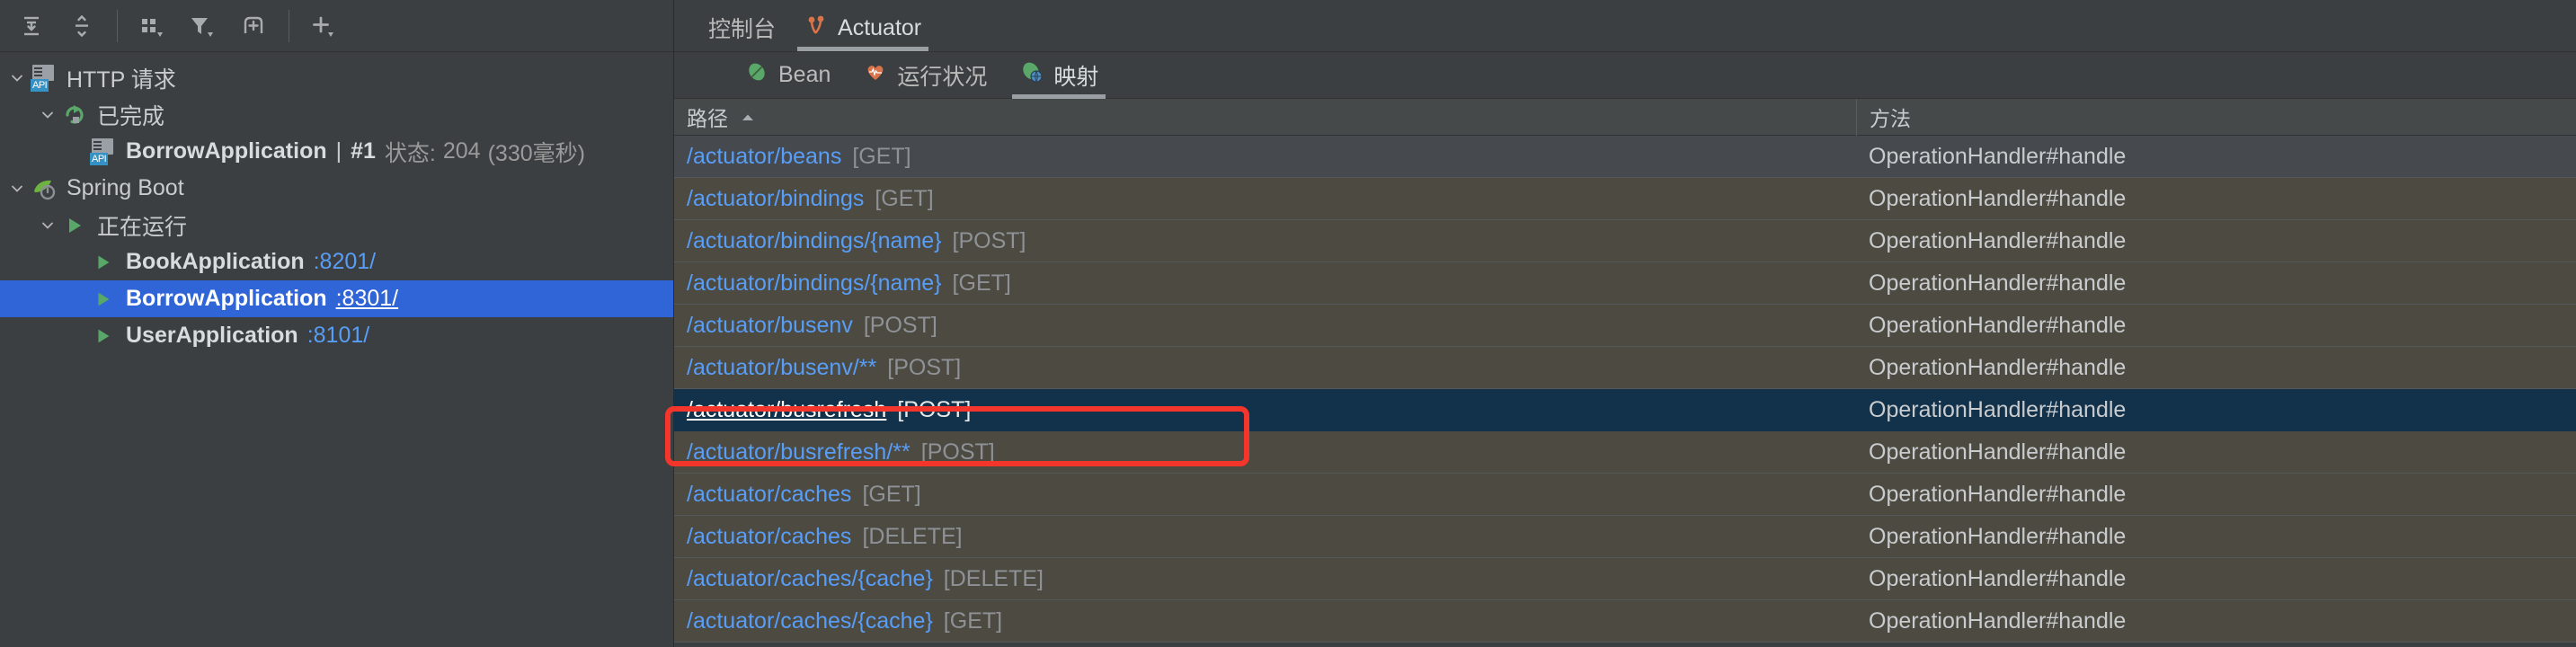  I want to click on tree-node-spring-boot: Spring Boot, so click(336, 188).